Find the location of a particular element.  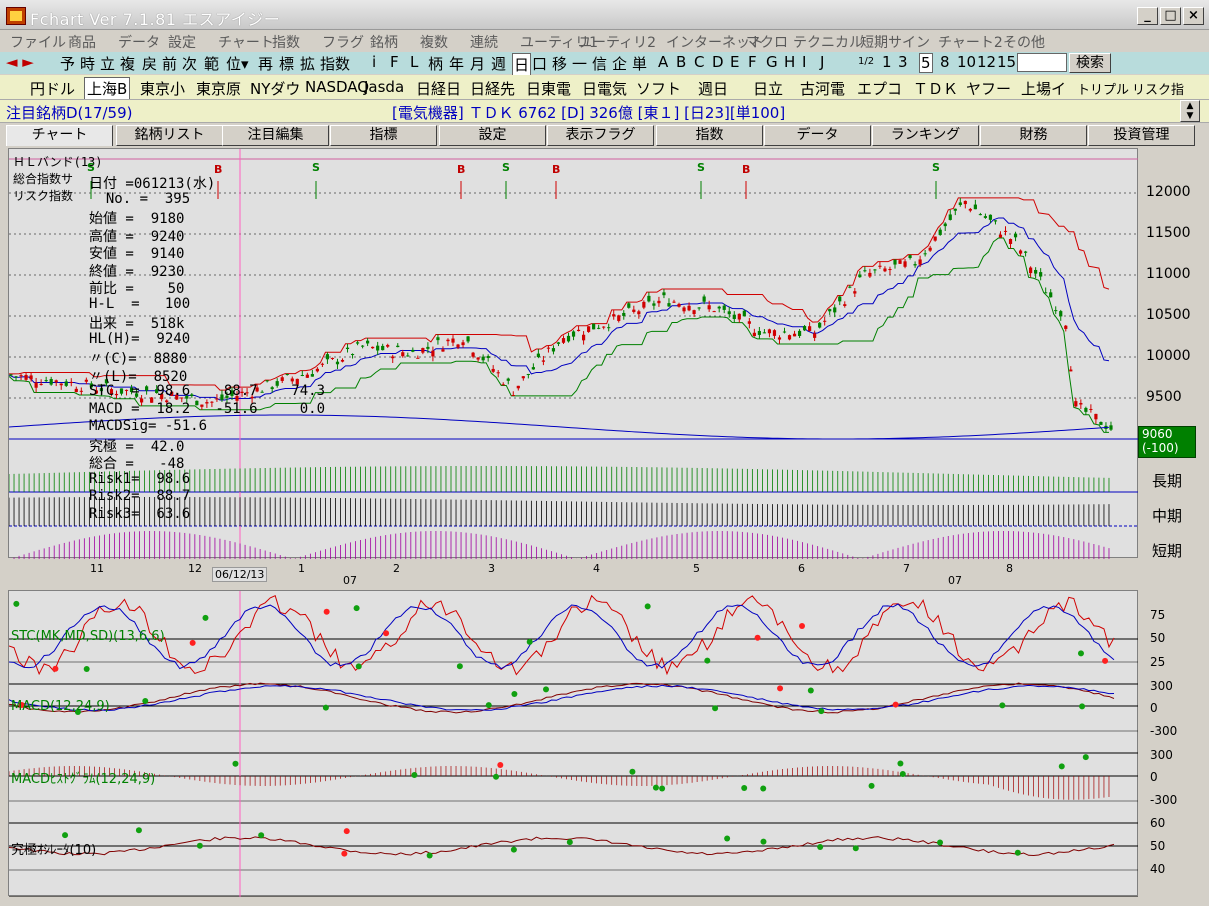

minimize-button: _ is located at coordinates (1147, 16).